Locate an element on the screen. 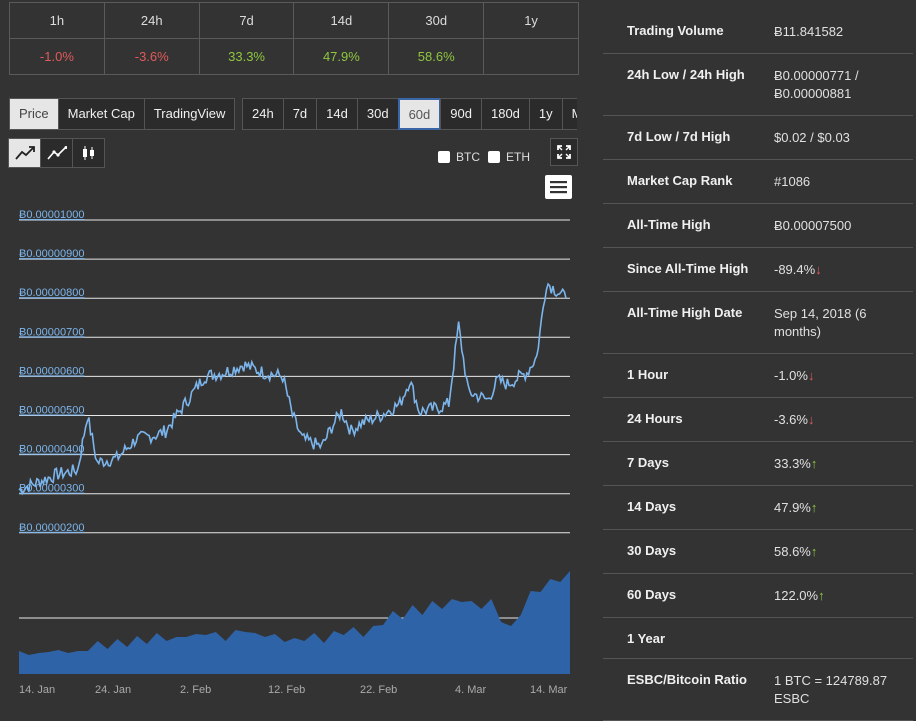 The image size is (916, 721). stat-row: 7 Days 33.3%↑ is located at coordinates (758, 464).